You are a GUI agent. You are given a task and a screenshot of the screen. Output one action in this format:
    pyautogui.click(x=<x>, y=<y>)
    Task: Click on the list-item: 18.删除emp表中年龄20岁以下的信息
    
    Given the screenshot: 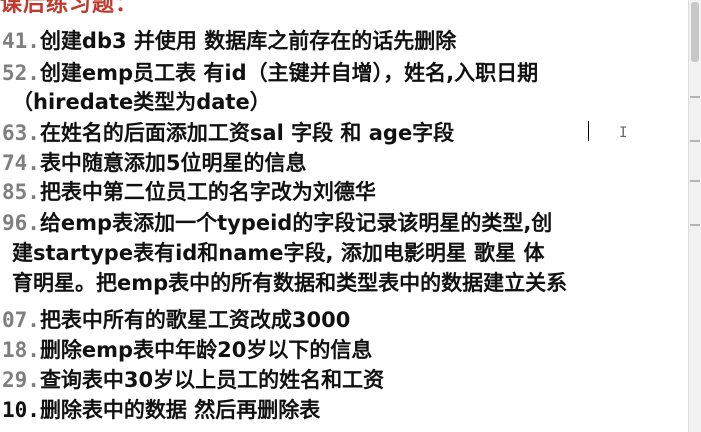 What is the action you would take?
    pyautogui.click(x=187, y=350)
    